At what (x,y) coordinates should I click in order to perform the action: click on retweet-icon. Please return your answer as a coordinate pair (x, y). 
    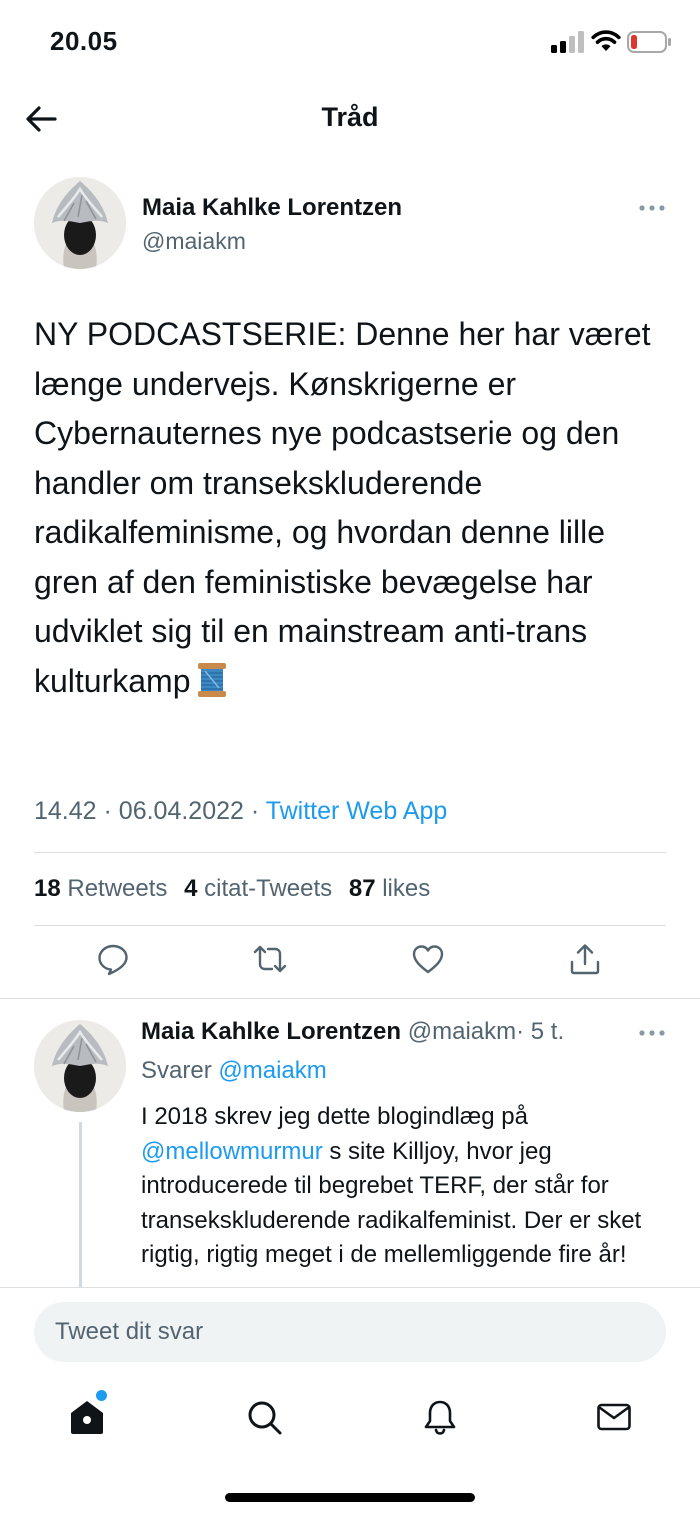
    Looking at the image, I should click on (270, 959).